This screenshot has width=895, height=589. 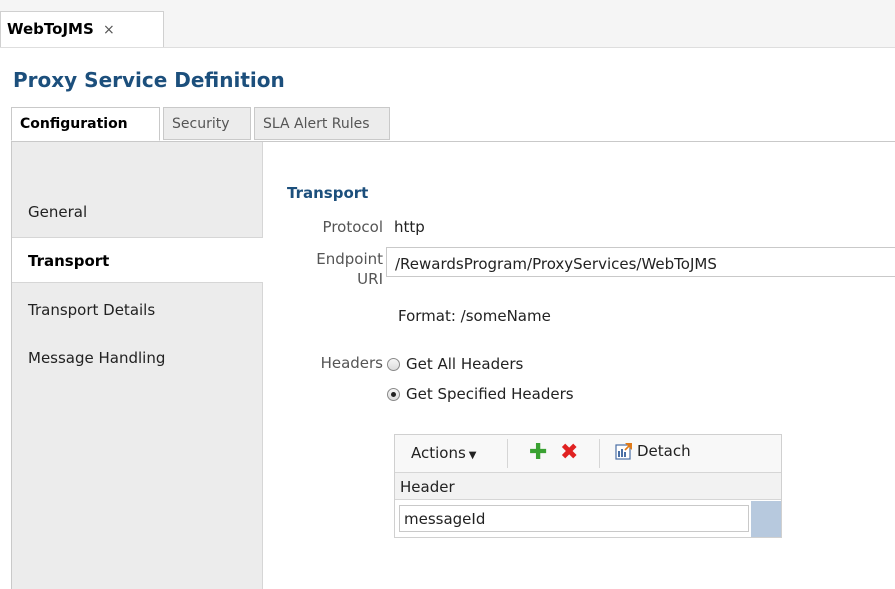 I want to click on table-row: messageId, so click(x=588, y=519).